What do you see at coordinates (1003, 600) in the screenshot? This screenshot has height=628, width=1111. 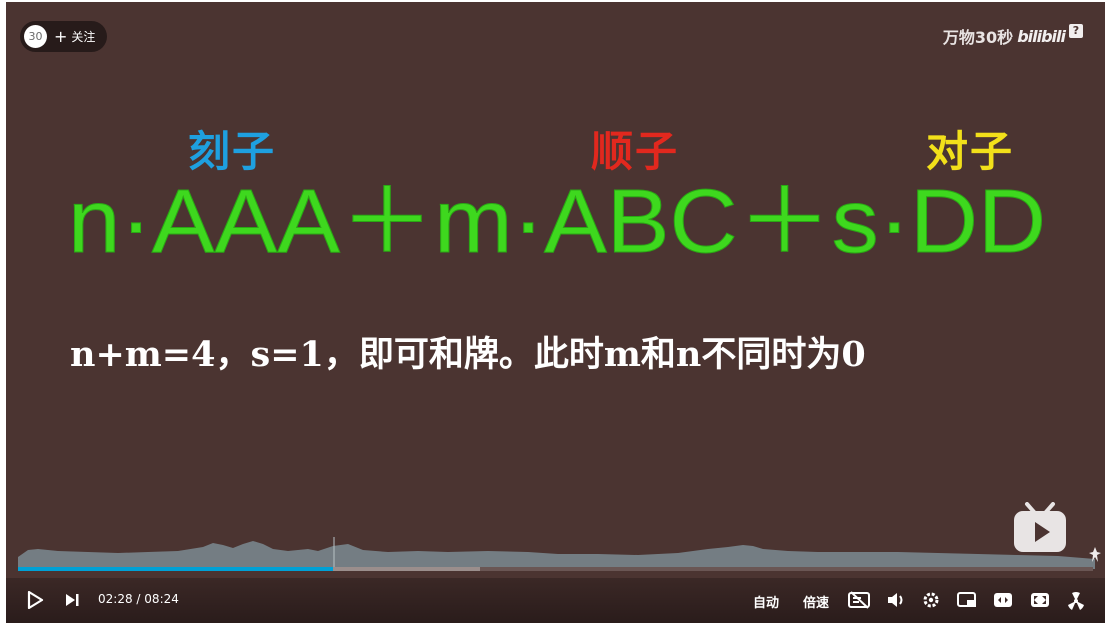 I see `widescreen-icon` at bounding box center [1003, 600].